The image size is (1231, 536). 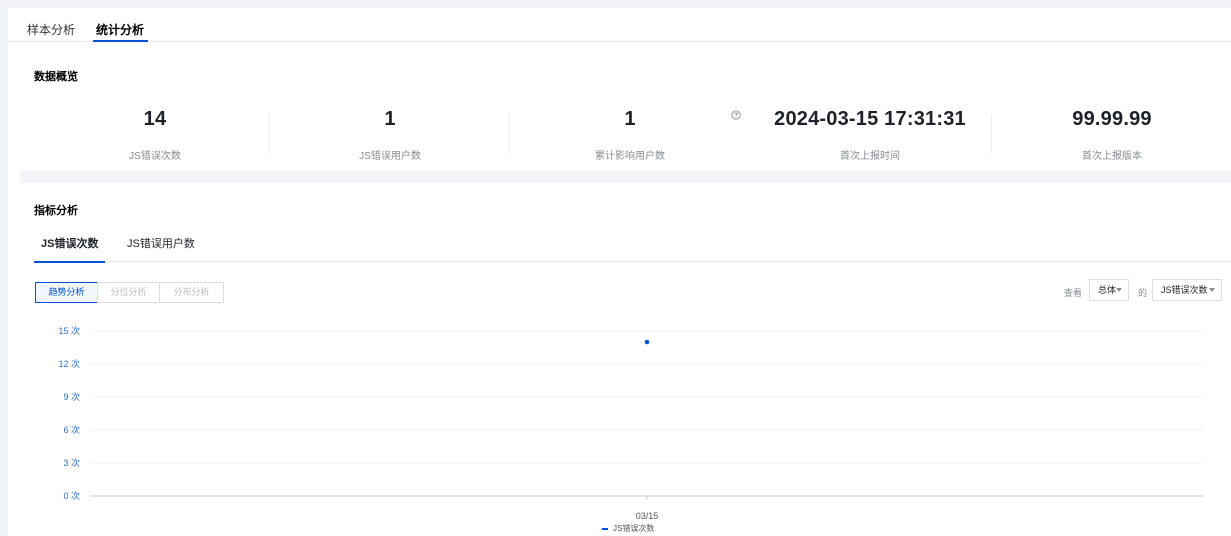 I want to click on view-of-label: 的, so click(x=1143, y=293).